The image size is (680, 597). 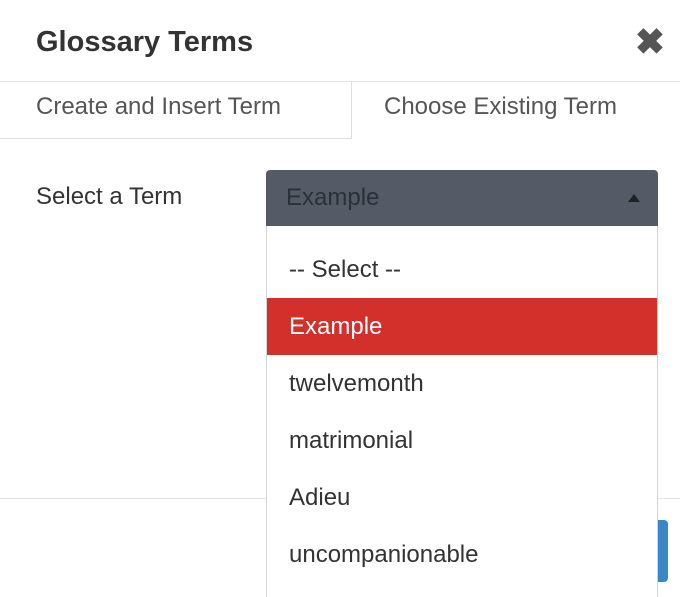 What do you see at coordinates (462, 383) in the screenshot?
I see `dropdown-option-twelvemonth: twelvemonth` at bounding box center [462, 383].